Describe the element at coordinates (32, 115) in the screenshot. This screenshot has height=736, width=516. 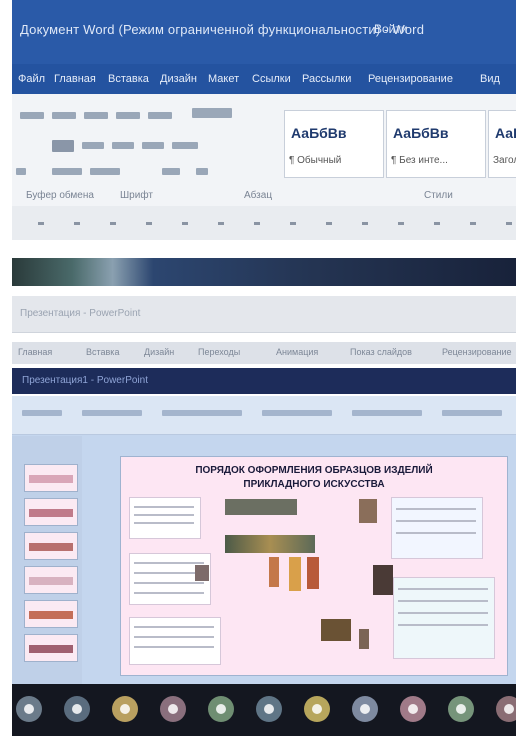
I see `bullets-icon` at that location.